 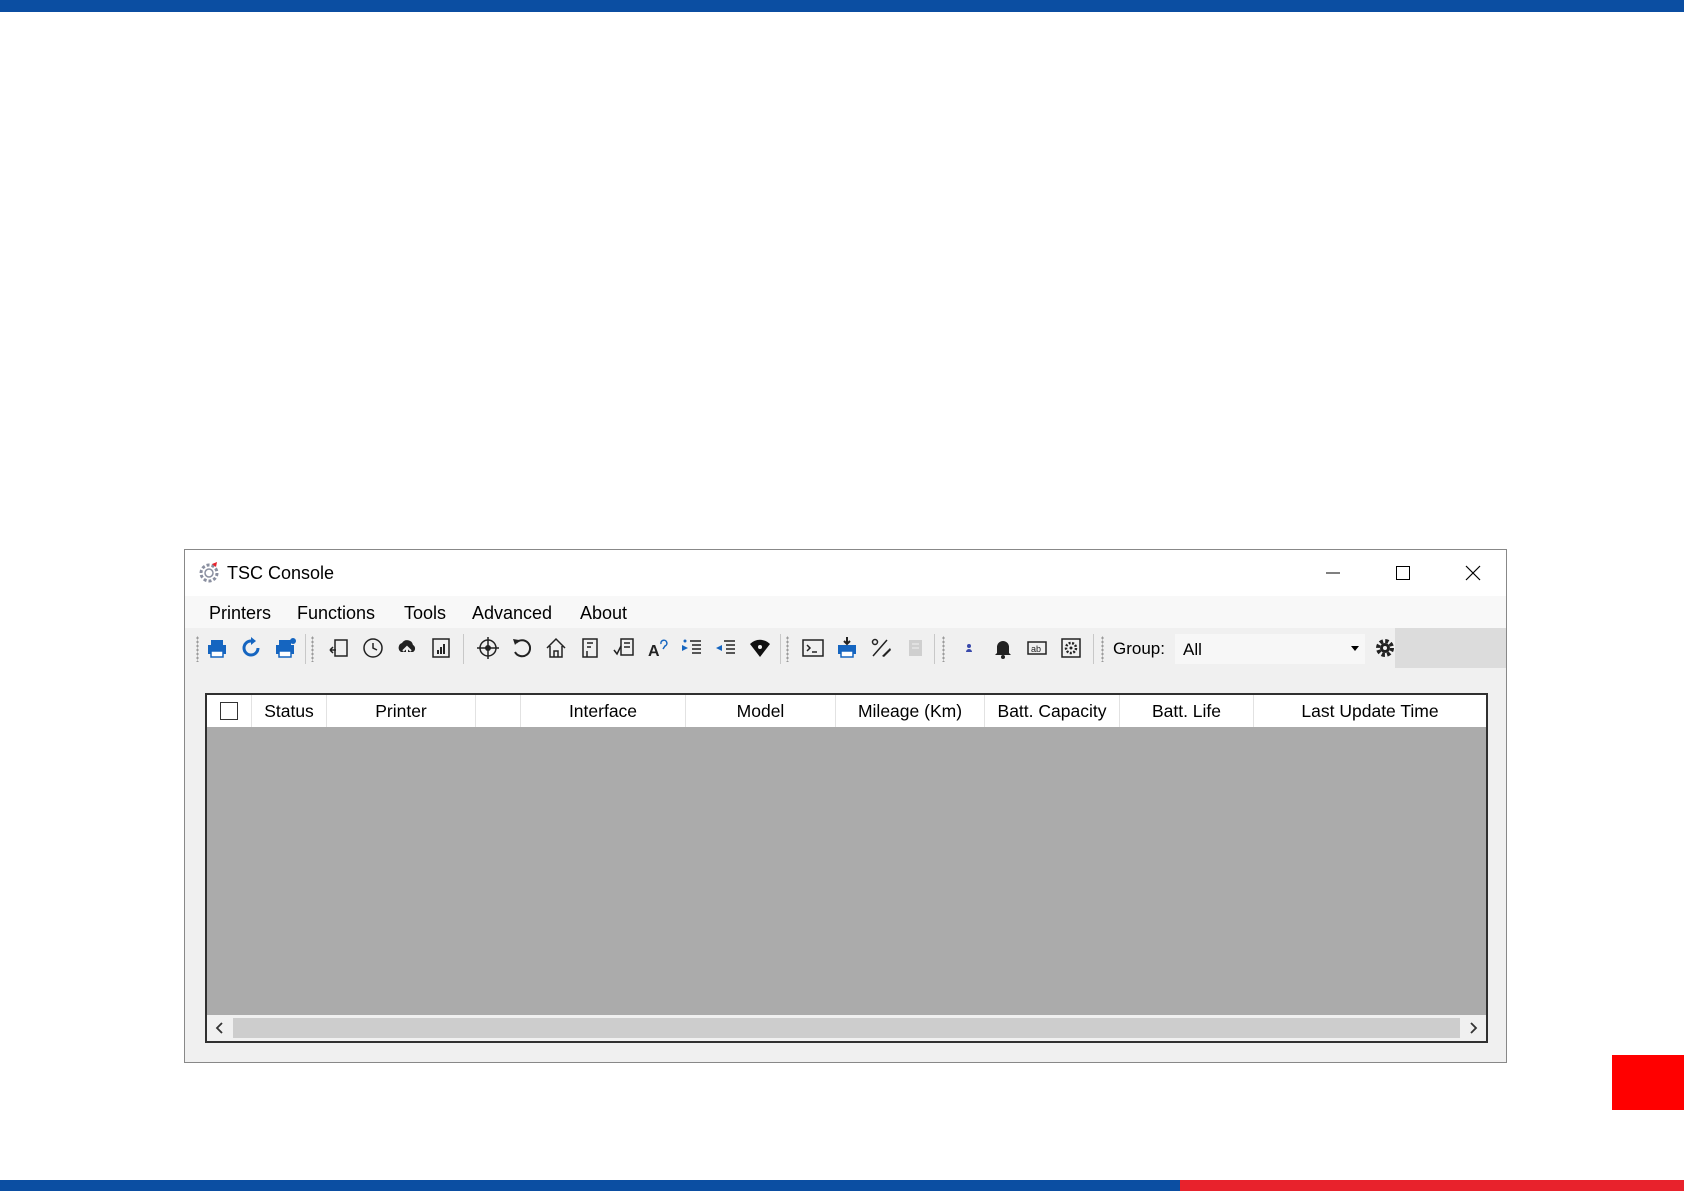 I want to click on document-disabled-icon, so click(x=915, y=648).